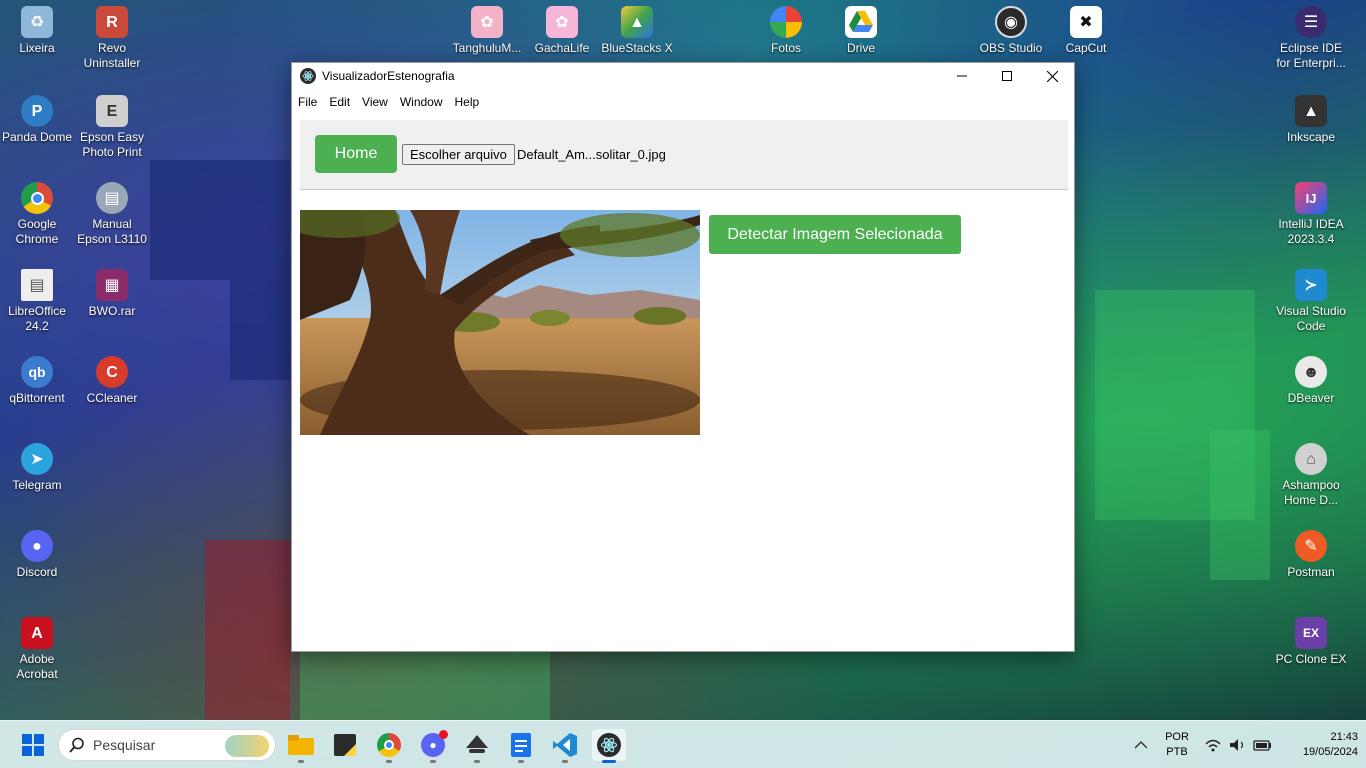 The width and height of the screenshot is (1366, 768). Describe the element at coordinates (1311, 459) in the screenshot. I see `ashampoo-icon: ⌂` at that location.